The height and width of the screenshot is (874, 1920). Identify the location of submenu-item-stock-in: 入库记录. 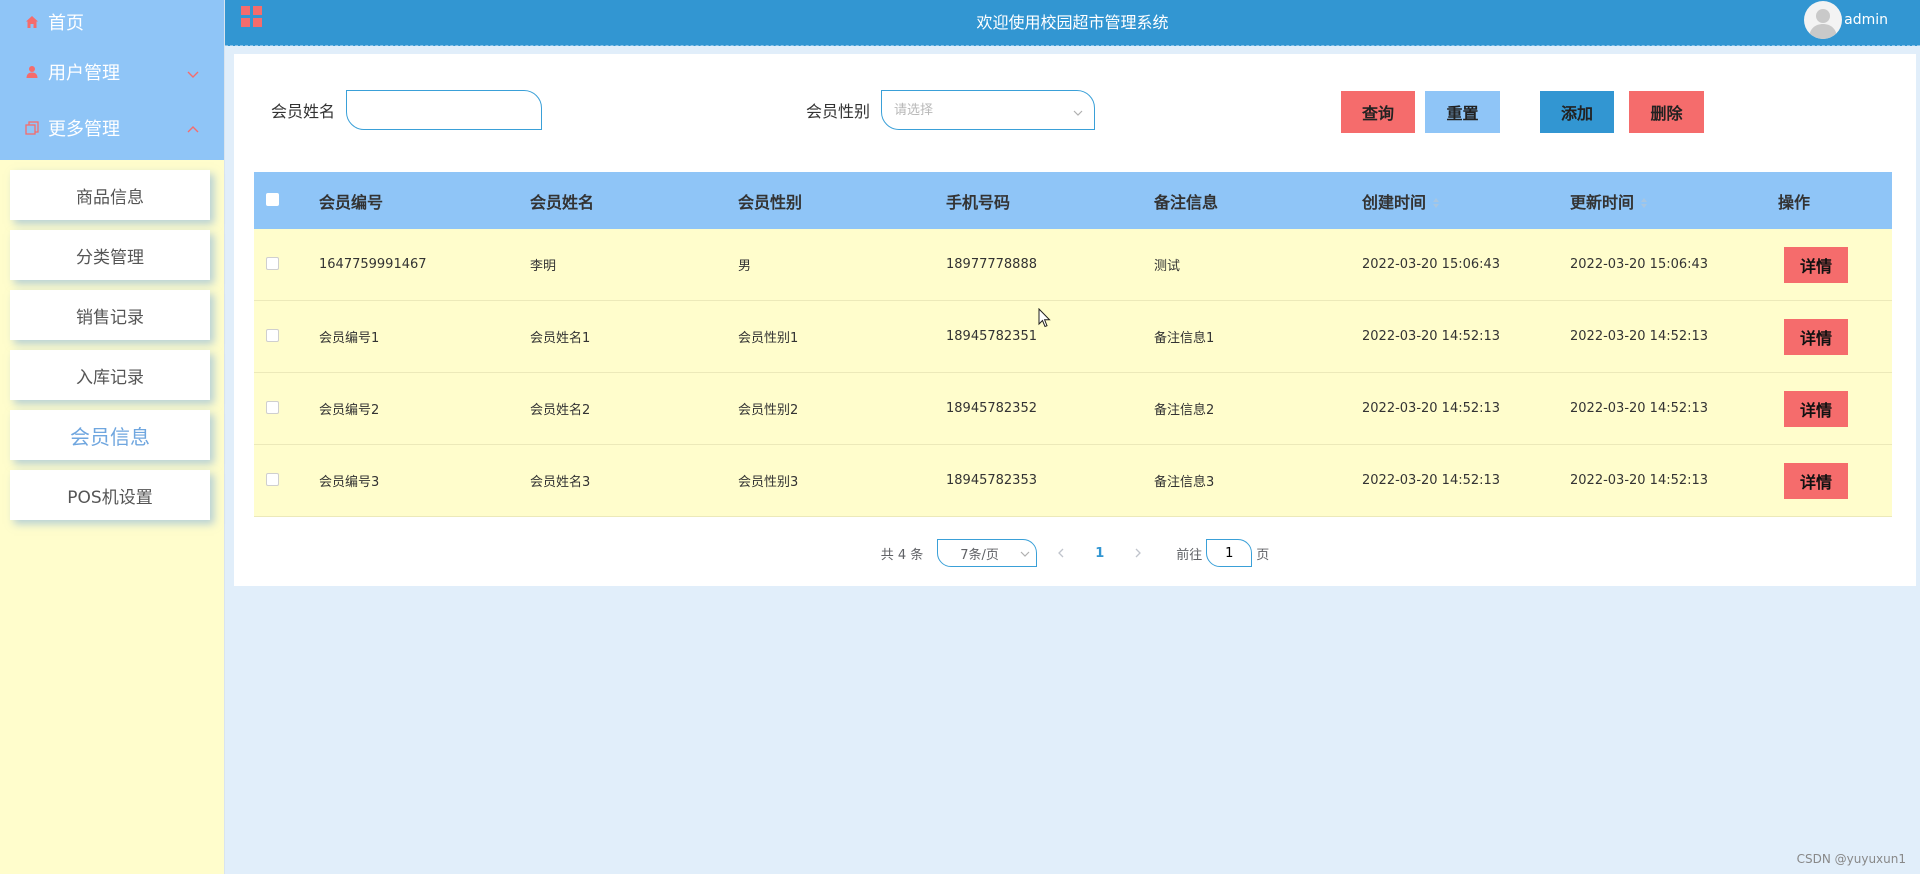
(110, 375).